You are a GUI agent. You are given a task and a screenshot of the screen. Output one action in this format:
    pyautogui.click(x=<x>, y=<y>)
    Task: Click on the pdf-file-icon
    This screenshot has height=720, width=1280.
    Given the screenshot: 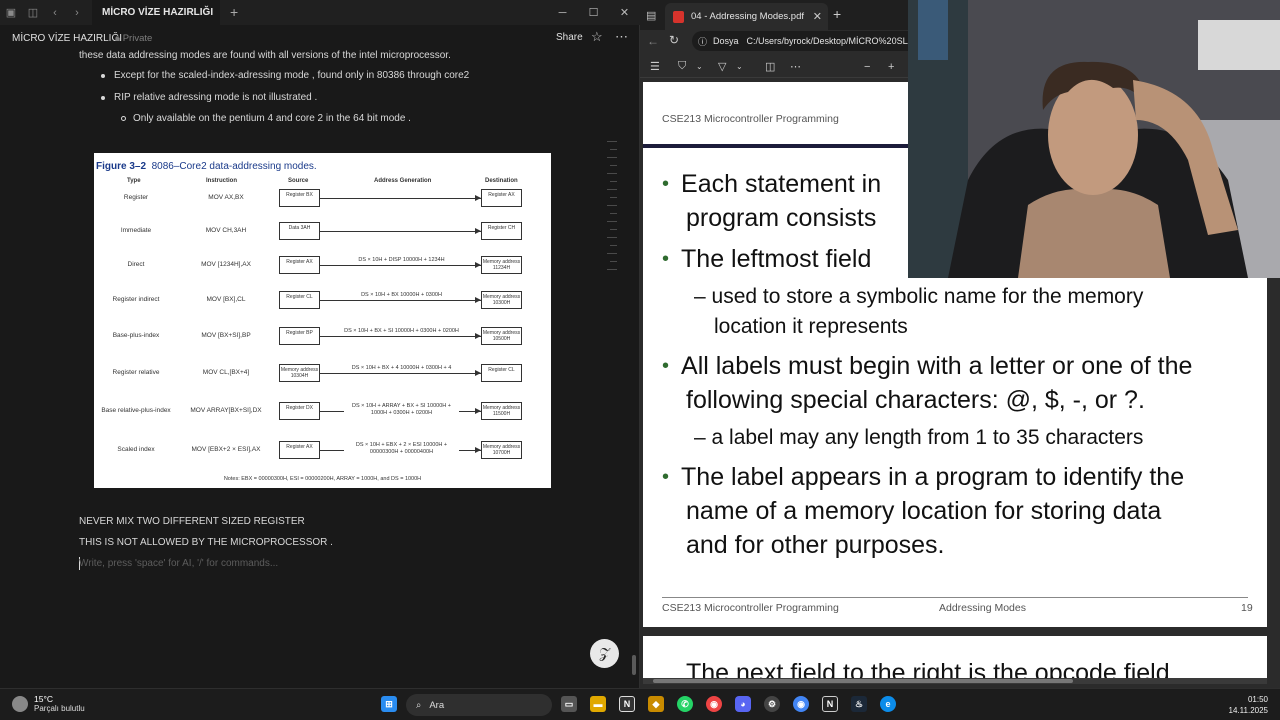 What is the action you would take?
    pyautogui.click(x=678, y=16)
    